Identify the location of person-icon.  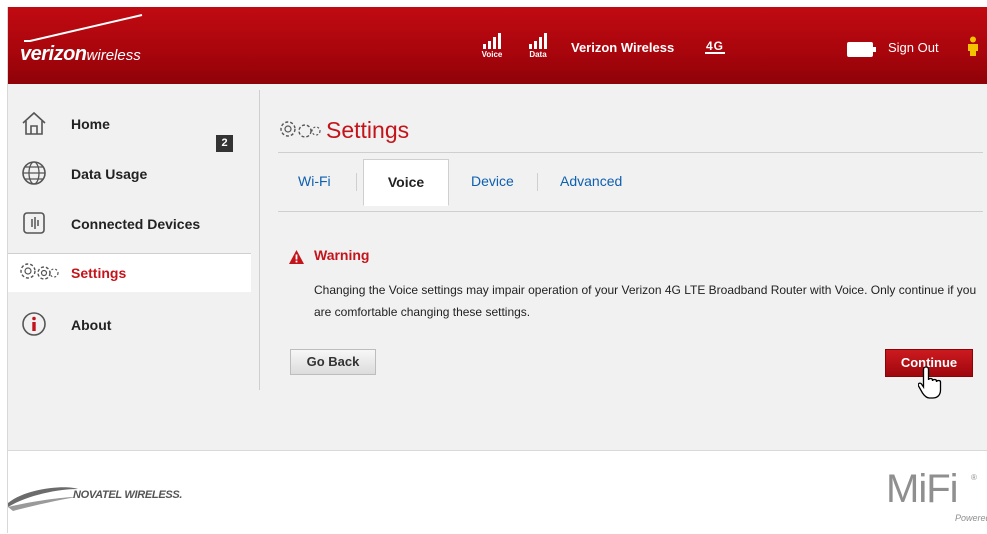
(973, 46).